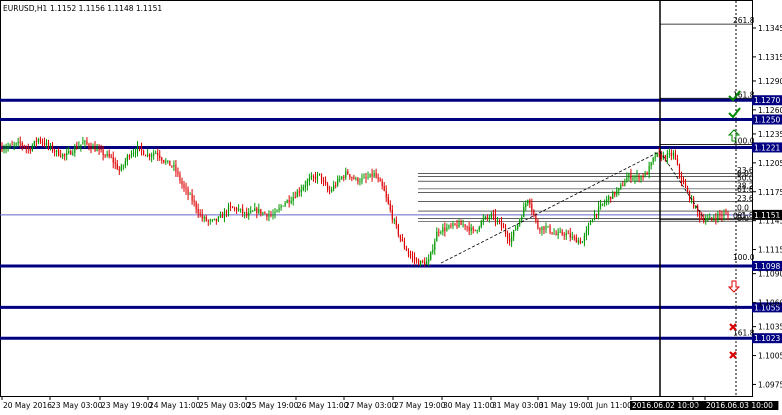 The width and height of the screenshot is (782, 415). I want to click on x-tick-label: 1 Jun 11:00, so click(610, 405).